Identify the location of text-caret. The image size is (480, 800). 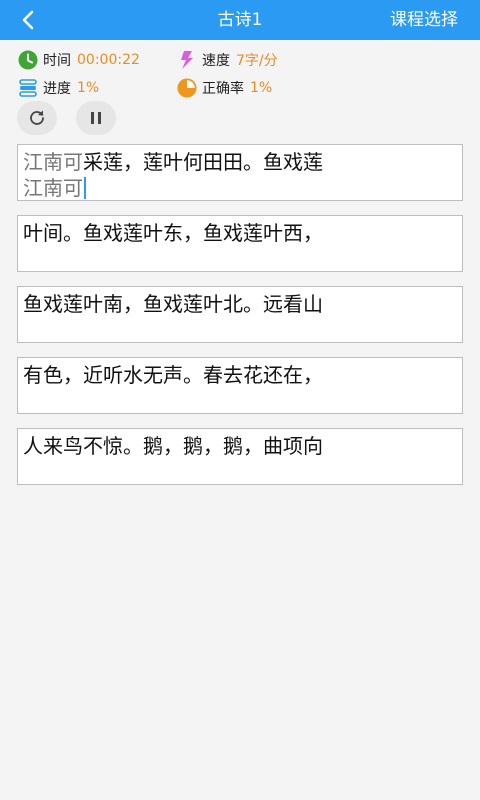
(85, 188).